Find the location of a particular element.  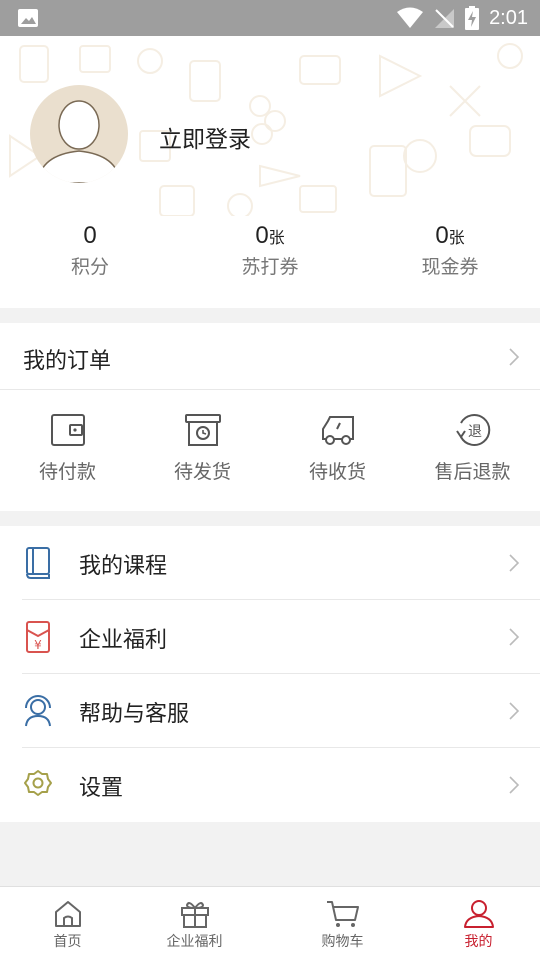

status-time: 2:01 is located at coordinates (508, 17).